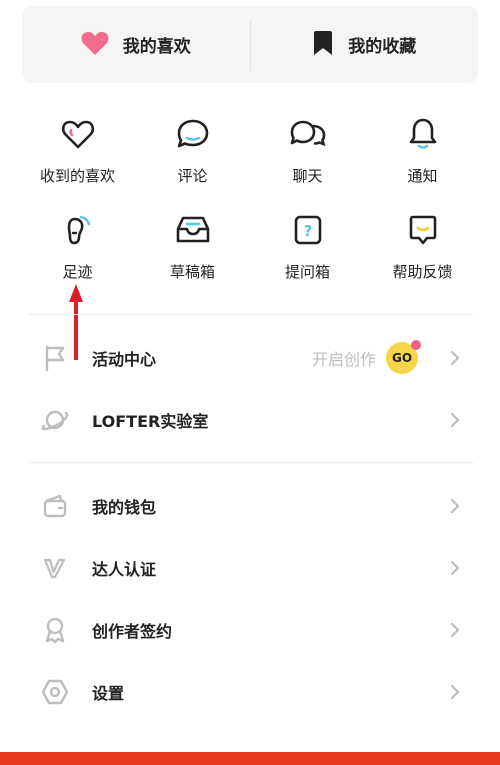 This screenshot has height=765, width=500. What do you see at coordinates (251, 630) in the screenshot?
I see `creator-contract-row: 创作者签约` at bounding box center [251, 630].